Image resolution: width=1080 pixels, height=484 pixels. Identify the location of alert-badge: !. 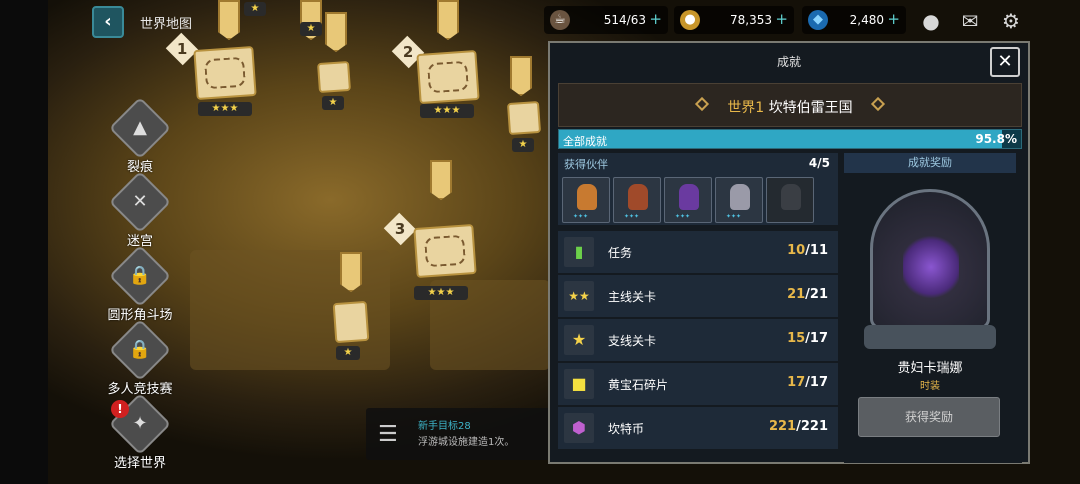
(120, 409).